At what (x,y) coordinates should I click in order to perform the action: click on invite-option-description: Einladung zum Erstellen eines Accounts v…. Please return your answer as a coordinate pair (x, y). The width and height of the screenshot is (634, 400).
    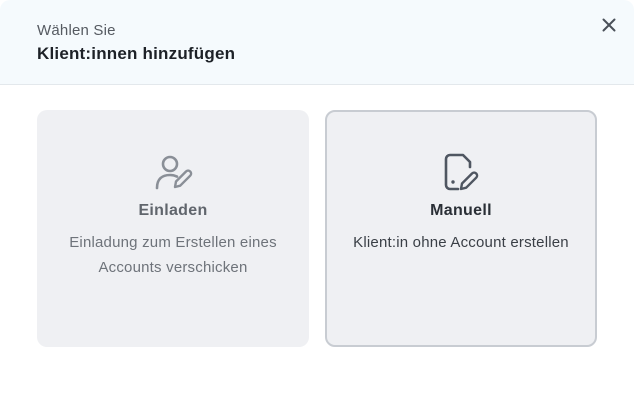
    Looking at the image, I should click on (173, 255).